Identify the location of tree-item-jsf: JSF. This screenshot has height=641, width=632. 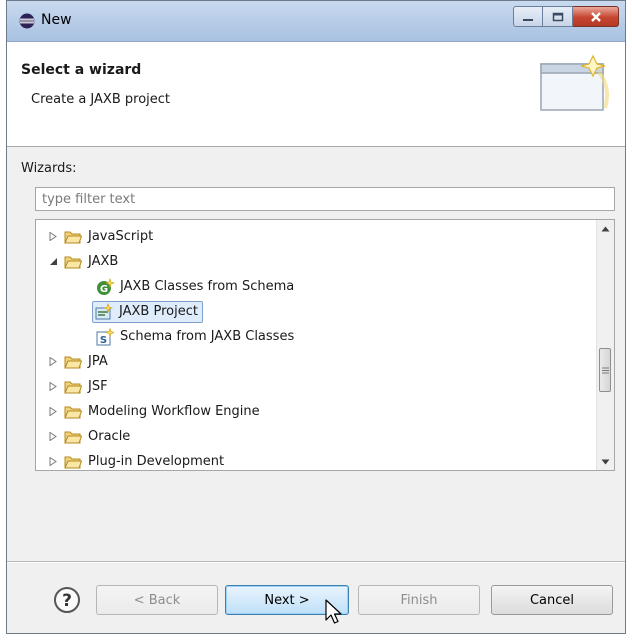
(77, 386).